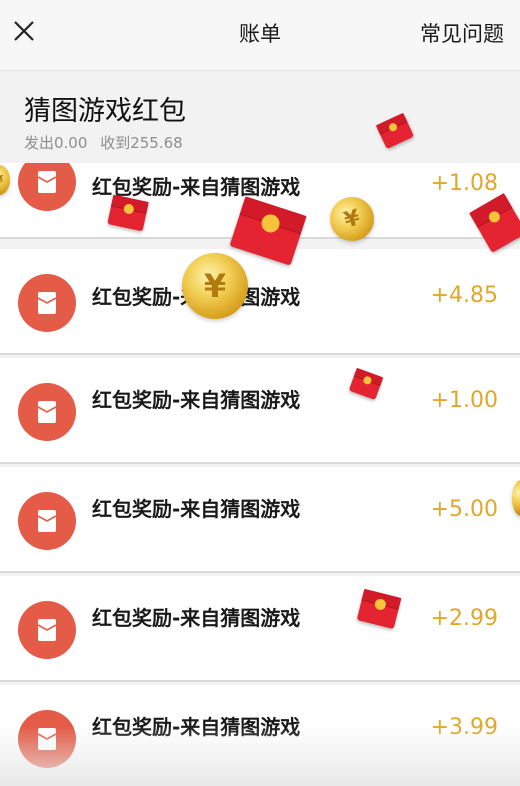 This screenshot has width=520, height=786. I want to click on transaction-amount: +4.85, so click(464, 295).